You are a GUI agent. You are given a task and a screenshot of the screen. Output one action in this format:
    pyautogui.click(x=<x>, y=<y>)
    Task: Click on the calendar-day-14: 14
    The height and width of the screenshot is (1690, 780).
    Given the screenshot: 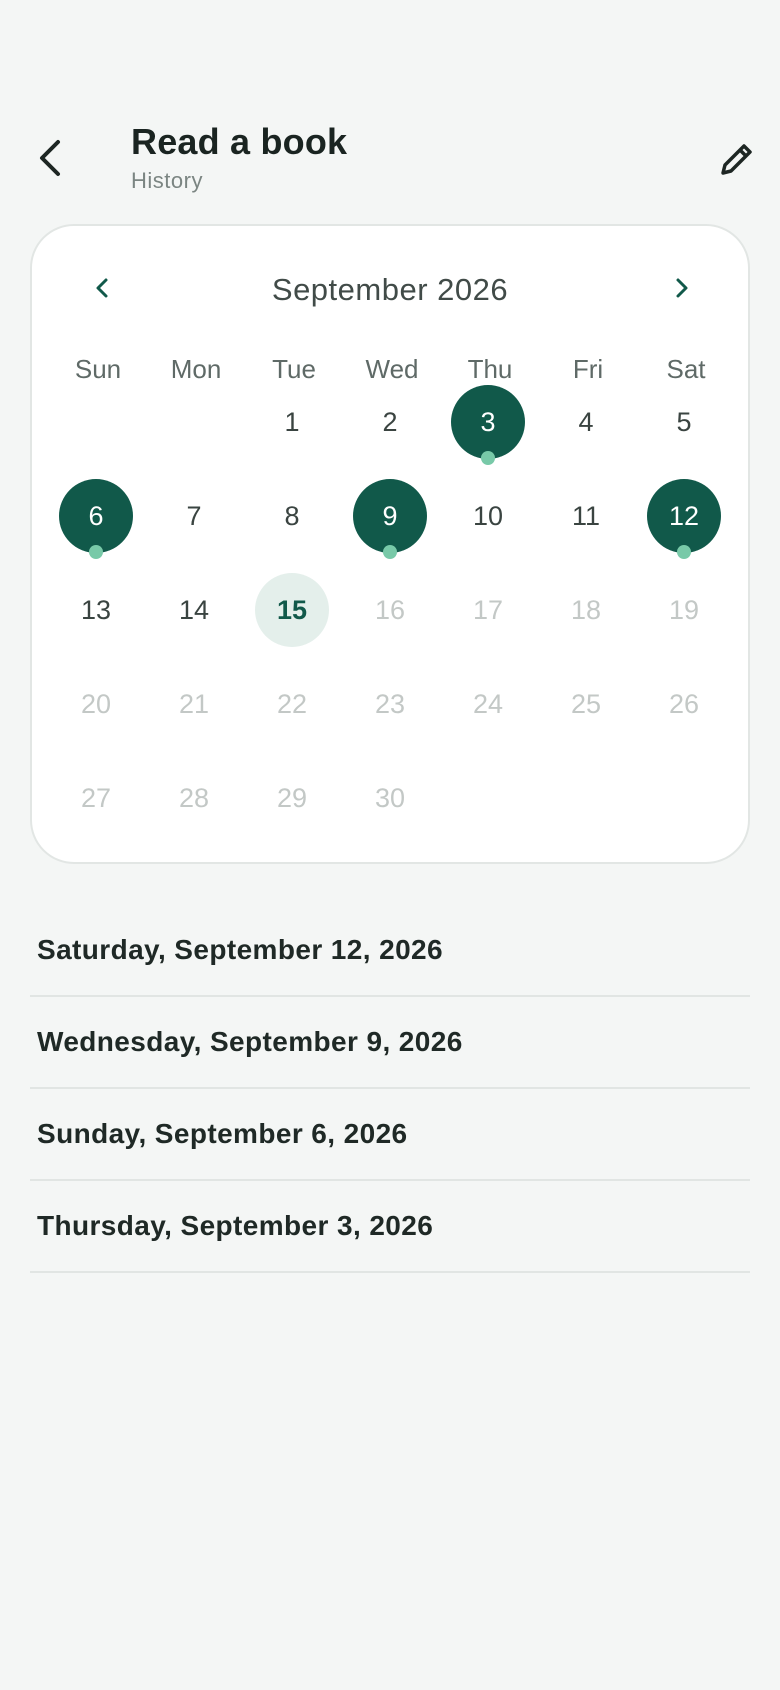 What is the action you would take?
    pyautogui.click(x=194, y=610)
    